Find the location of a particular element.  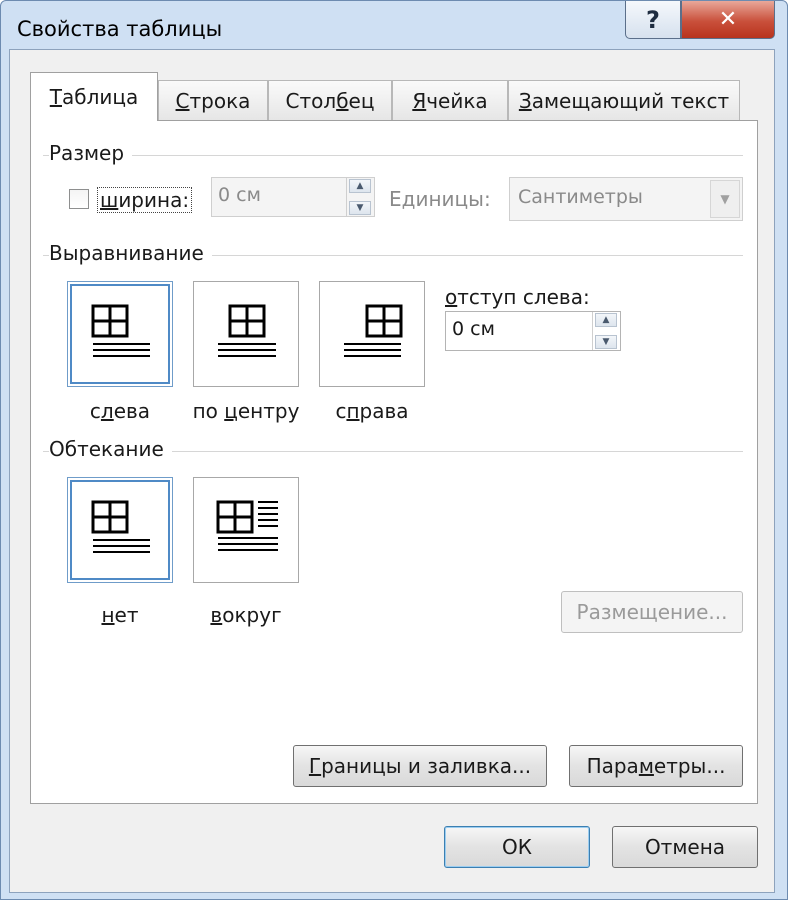

alignment-group-label: Выравнивание is located at coordinates (130, 253).